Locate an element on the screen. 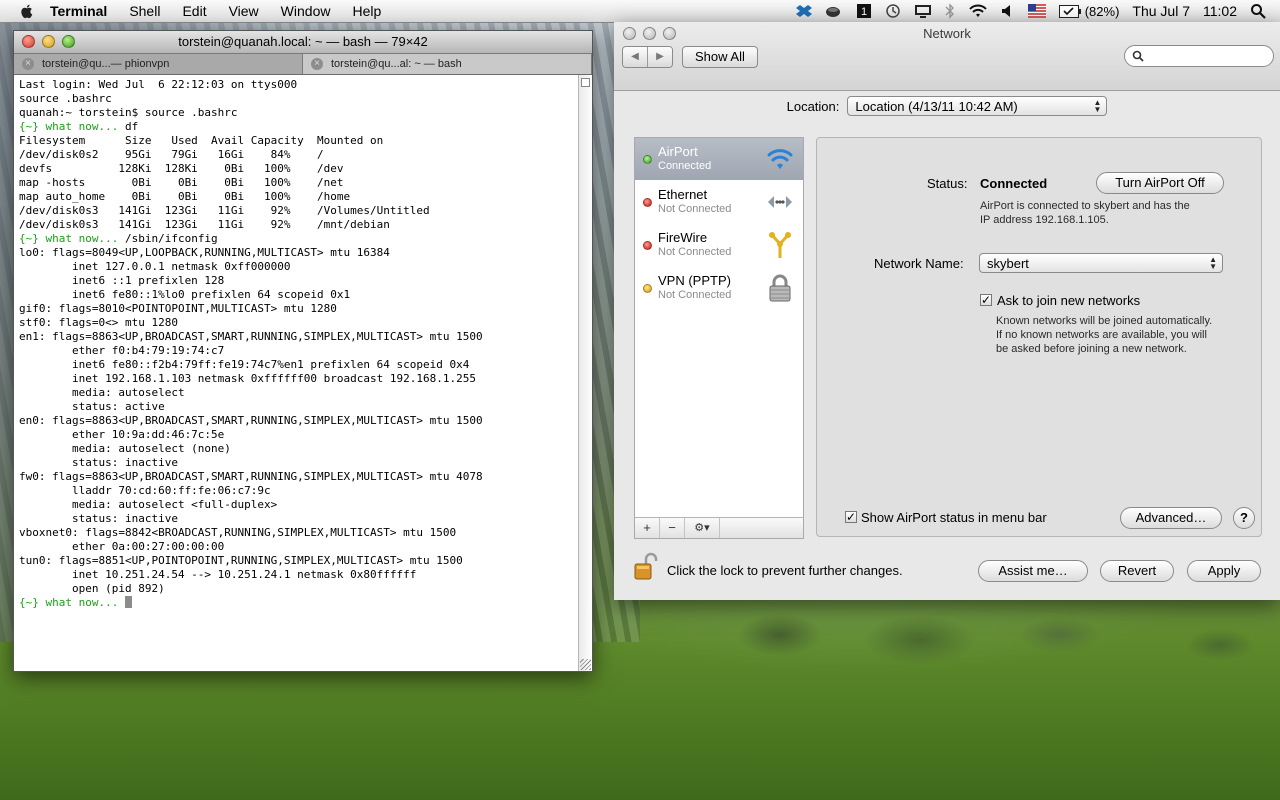  turn-airport-off-button: Turn AirPort Off is located at coordinates (1160, 183).